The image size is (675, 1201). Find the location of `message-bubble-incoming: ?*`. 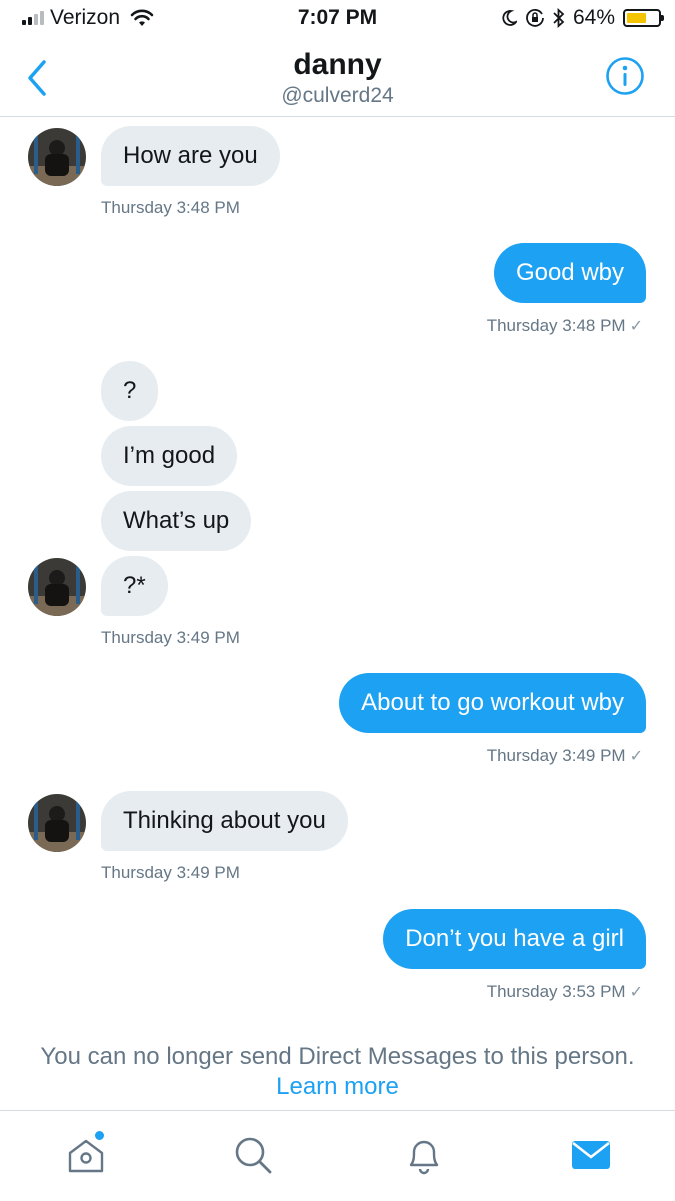

message-bubble-incoming: ?* is located at coordinates (134, 586).